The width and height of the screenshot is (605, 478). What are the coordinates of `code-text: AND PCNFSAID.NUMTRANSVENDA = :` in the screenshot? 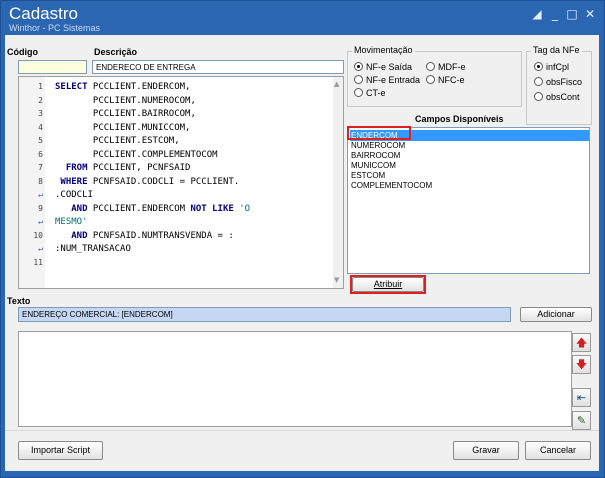 It's located at (144, 236).